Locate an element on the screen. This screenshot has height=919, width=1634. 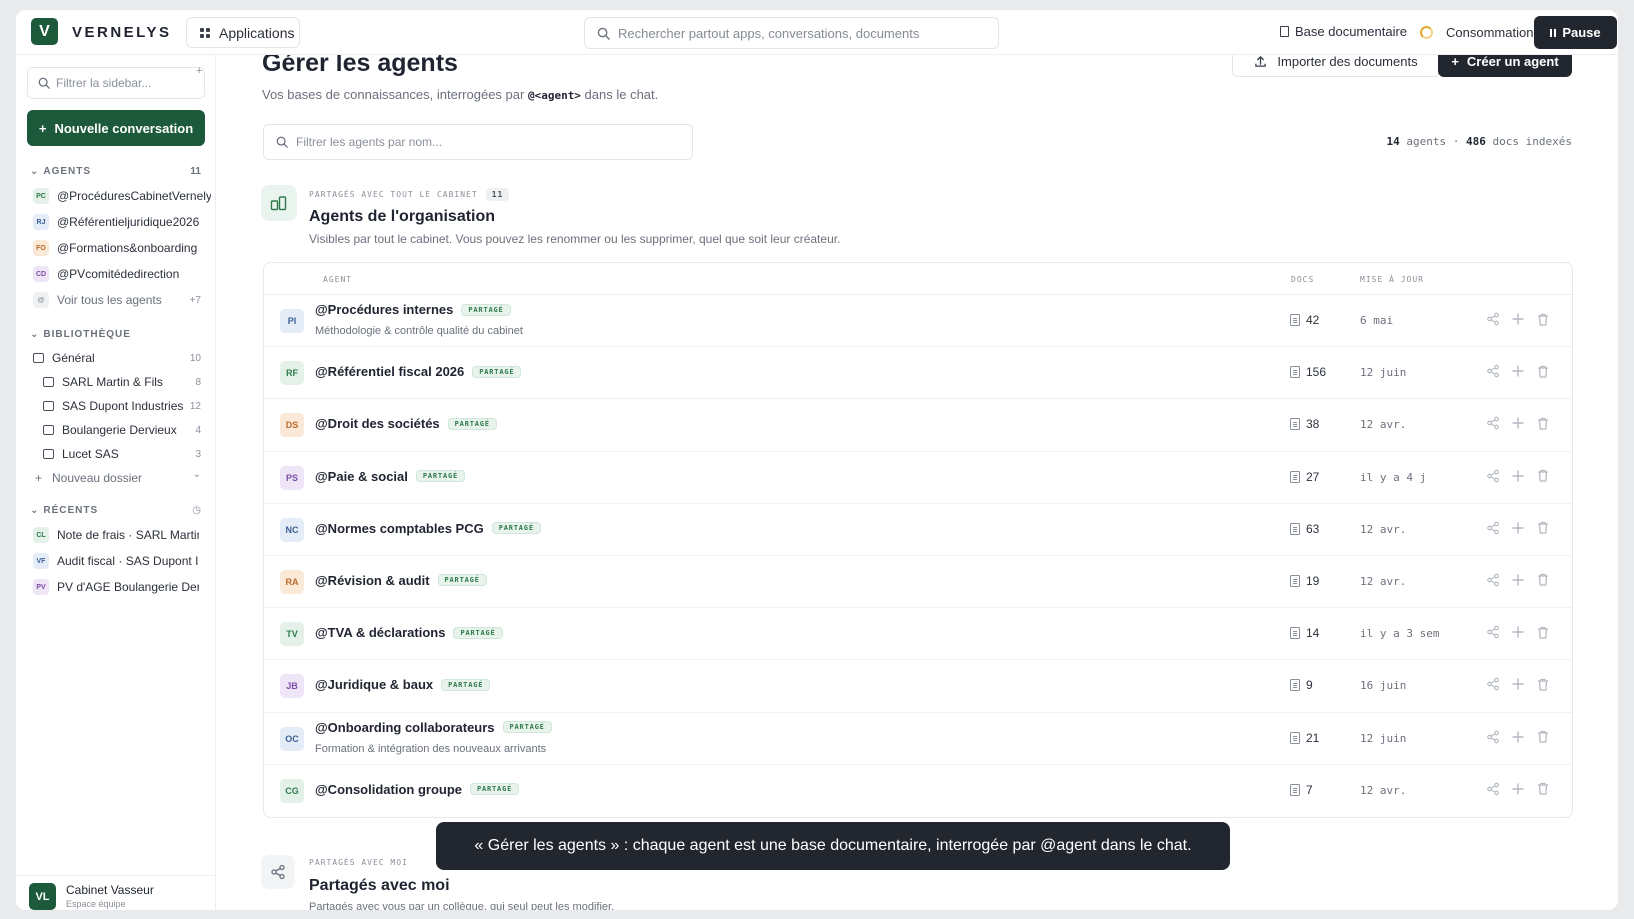
new-folder-button: + Nouveau dossier is located at coordinates (122, 478).